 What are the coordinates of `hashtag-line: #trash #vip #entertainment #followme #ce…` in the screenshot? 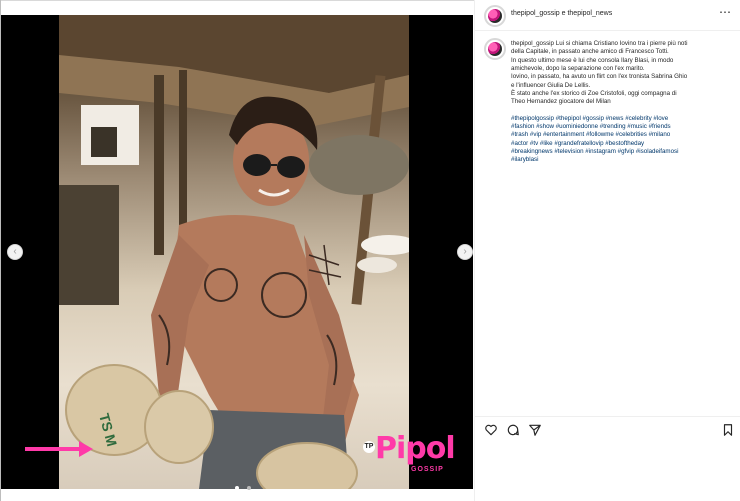 It's located at (622, 135).